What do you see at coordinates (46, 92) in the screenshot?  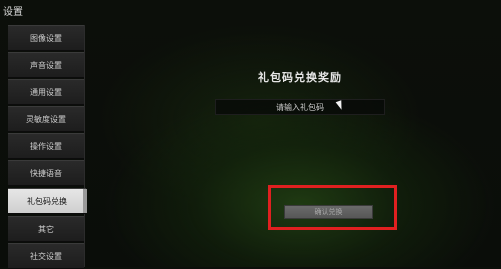 I see `sidebar-item-general: 通用设置` at bounding box center [46, 92].